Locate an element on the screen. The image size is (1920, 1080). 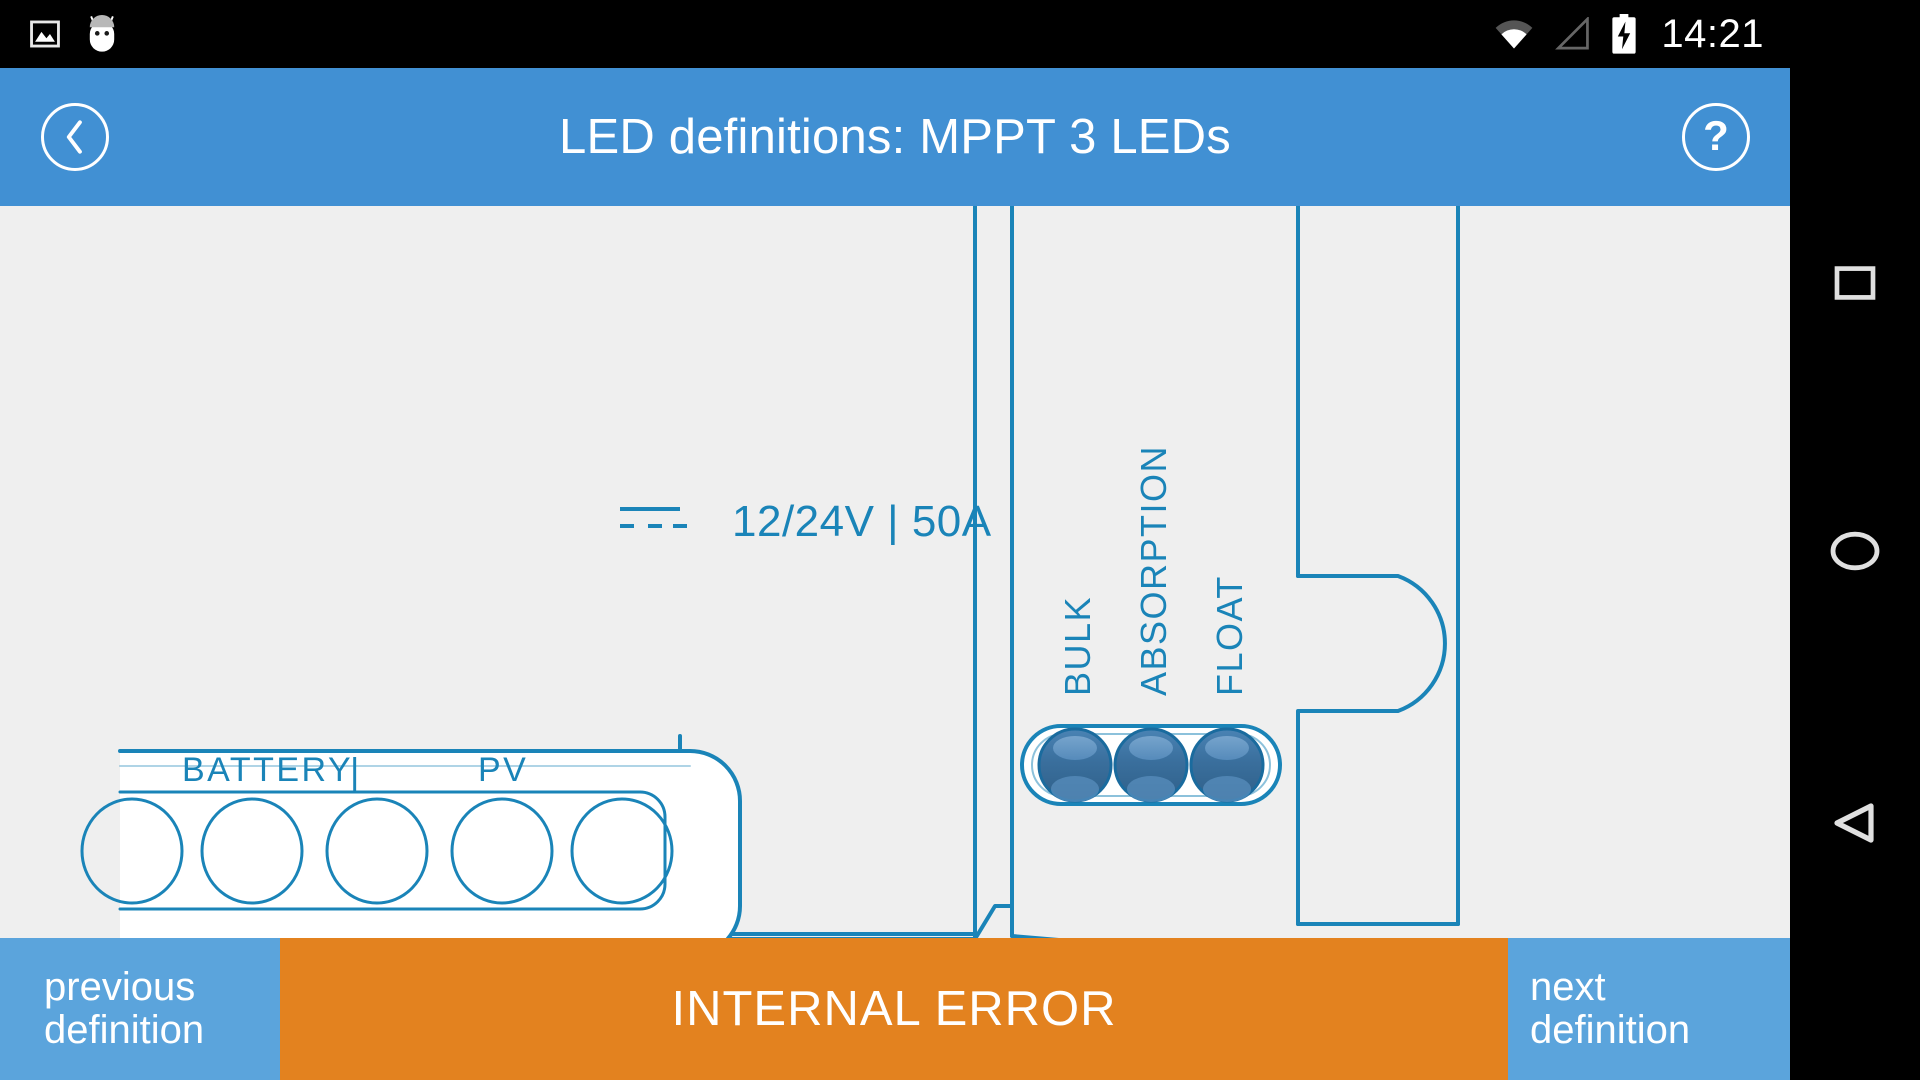
previous-definition-button: previous definition is located at coordinates (140, 1009).